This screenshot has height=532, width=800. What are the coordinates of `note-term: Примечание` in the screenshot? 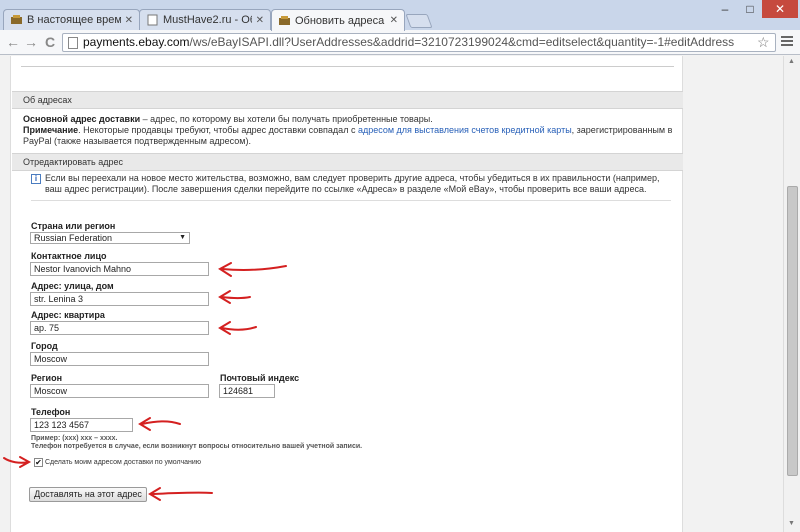 It's located at (51, 130).